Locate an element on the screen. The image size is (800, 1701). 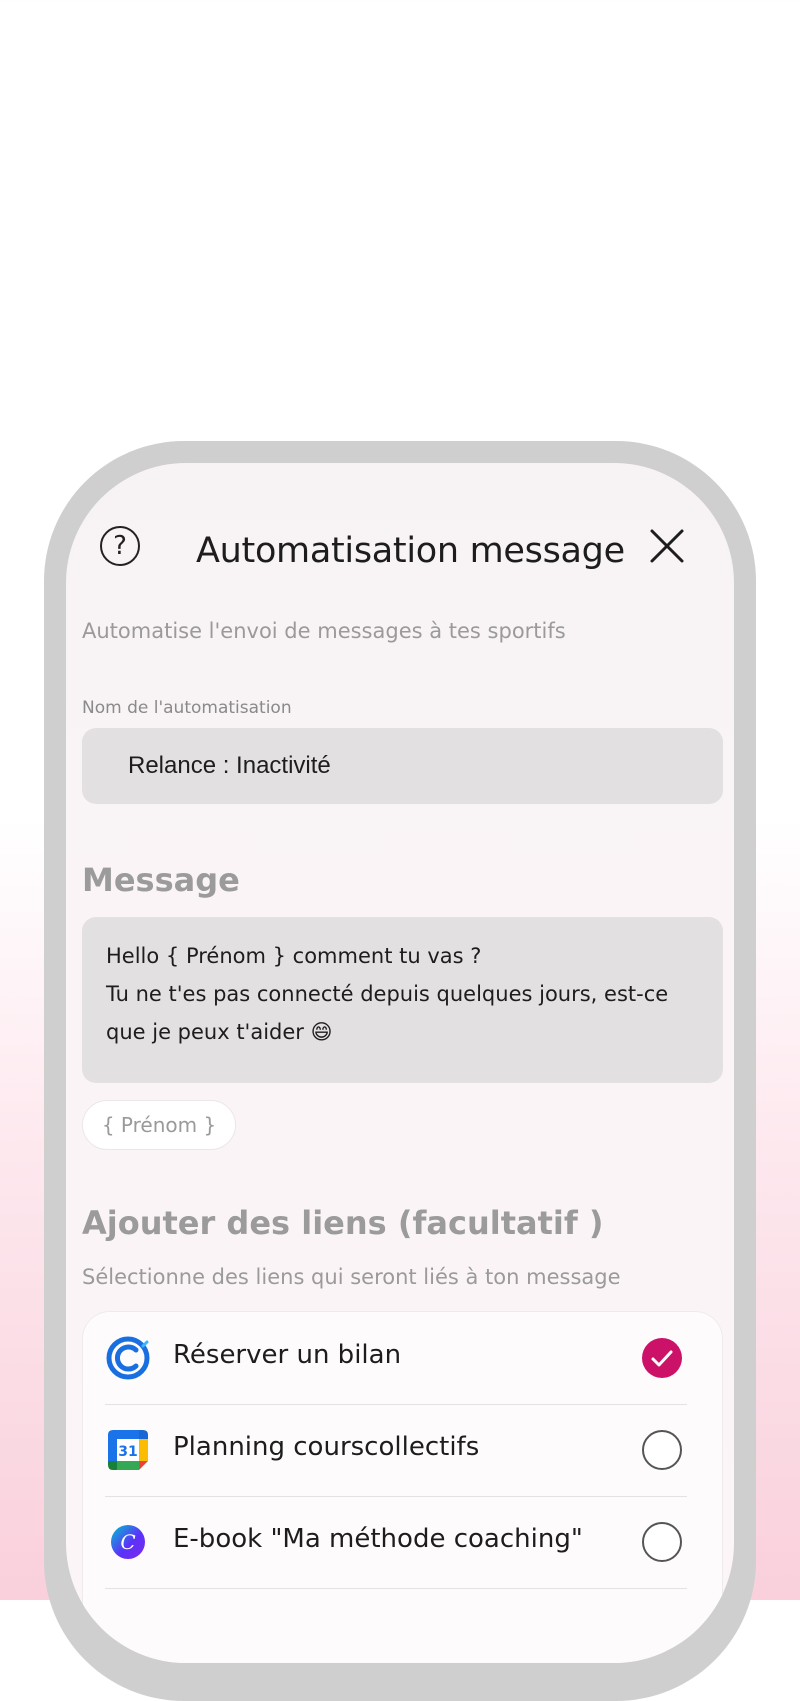
link-item-label: Planning courscollectifs is located at coordinates (326, 1447).